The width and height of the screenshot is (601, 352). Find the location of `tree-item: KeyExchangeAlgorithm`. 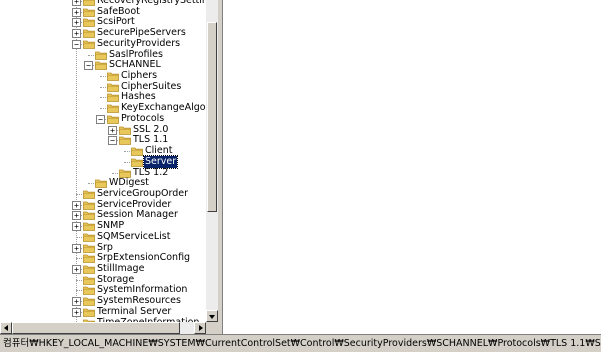

tree-item: KeyExchangeAlgorithm is located at coordinates (103, 108).